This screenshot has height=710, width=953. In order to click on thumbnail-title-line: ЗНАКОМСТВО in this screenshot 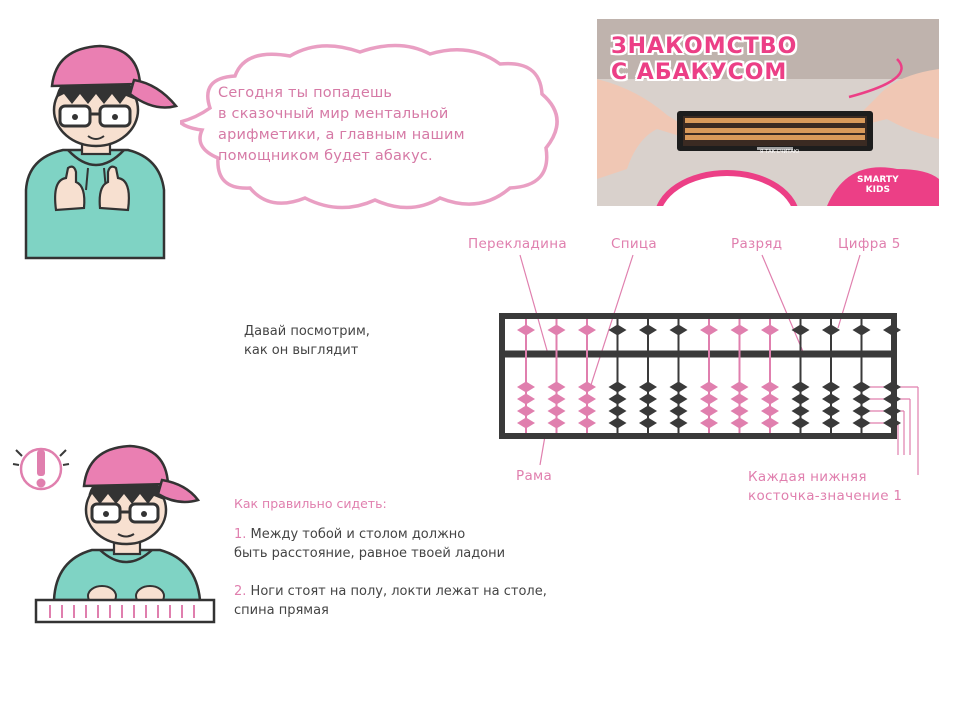, I will do `click(704, 46)`.